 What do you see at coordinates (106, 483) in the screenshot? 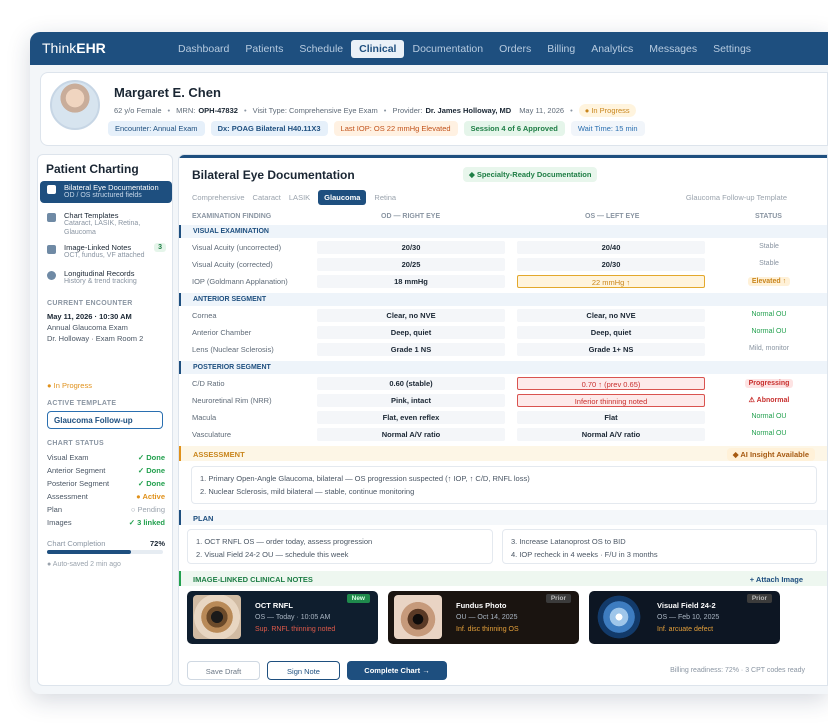
I see `status-row: Posterior Segment ✓ Done` at bounding box center [106, 483].